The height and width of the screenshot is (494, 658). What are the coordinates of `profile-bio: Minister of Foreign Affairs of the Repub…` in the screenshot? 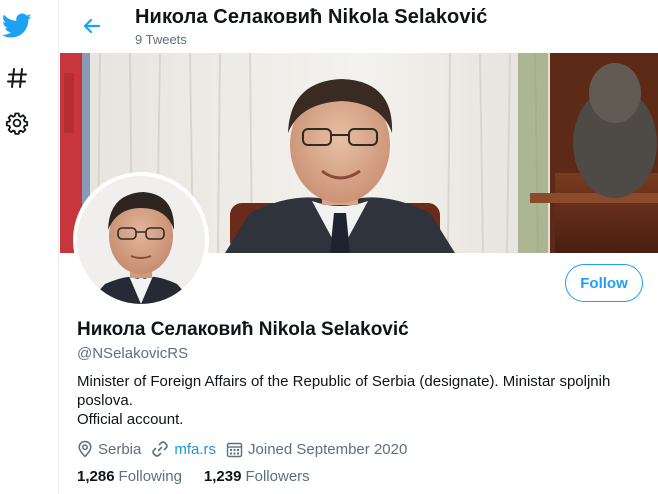 It's located at (357, 400).